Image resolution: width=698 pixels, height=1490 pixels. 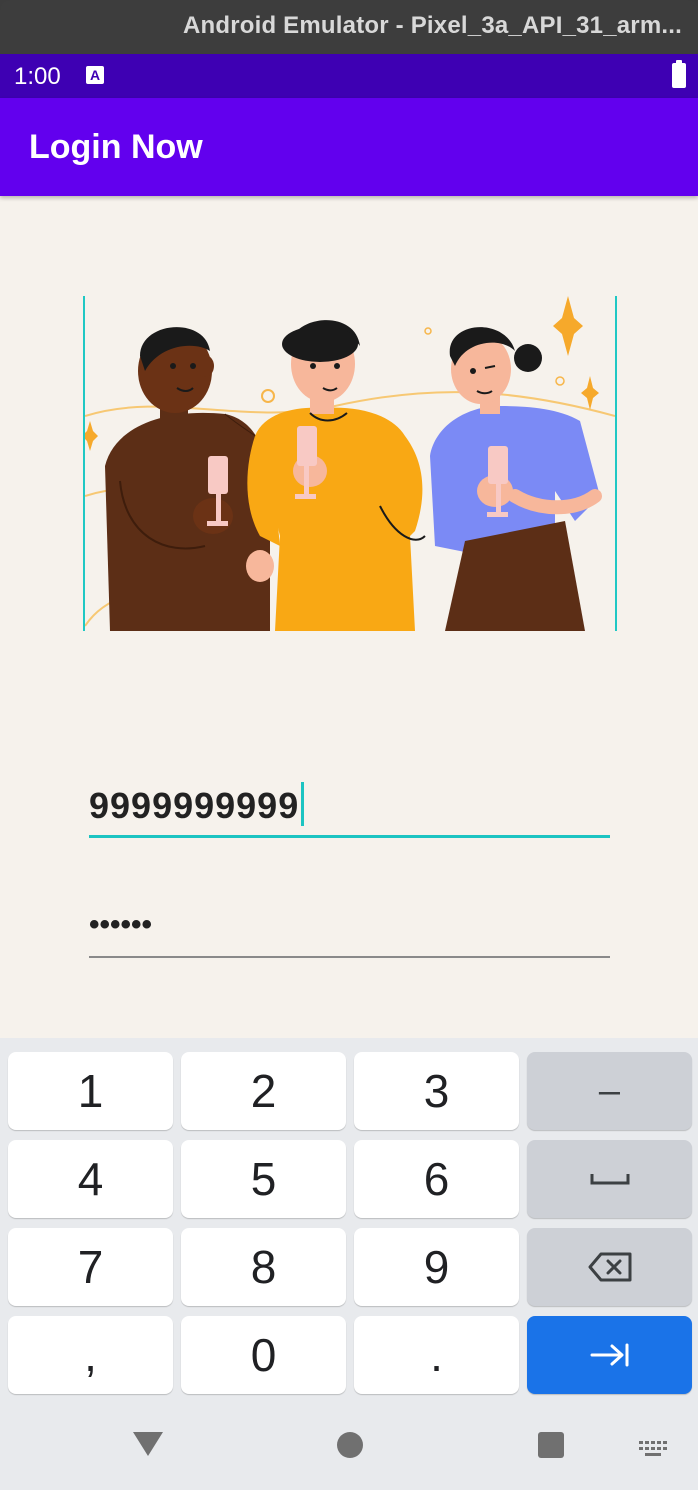 What do you see at coordinates (349, 147) in the screenshot?
I see `app-bar: Login Now` at bounding box center [349, 147].